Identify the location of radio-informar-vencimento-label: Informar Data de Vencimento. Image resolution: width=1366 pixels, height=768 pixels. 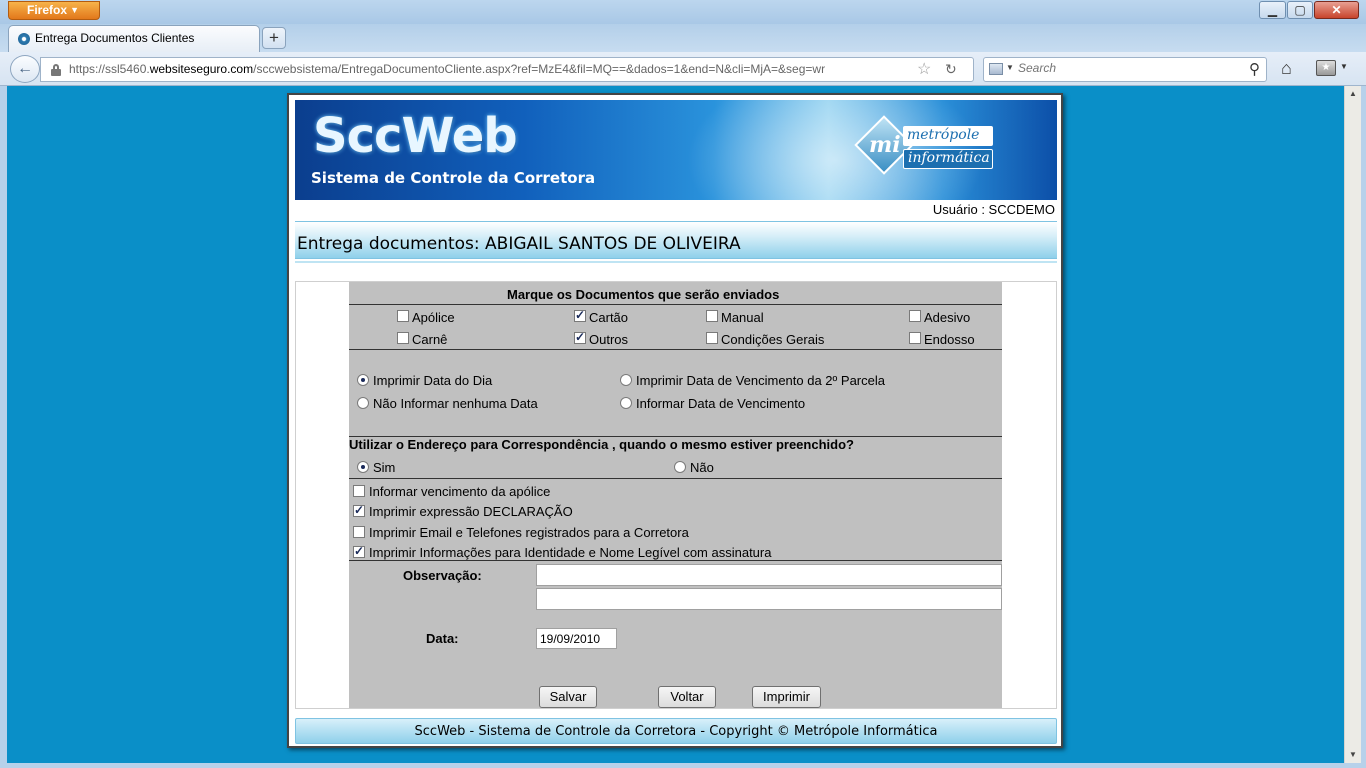
(721, 403).